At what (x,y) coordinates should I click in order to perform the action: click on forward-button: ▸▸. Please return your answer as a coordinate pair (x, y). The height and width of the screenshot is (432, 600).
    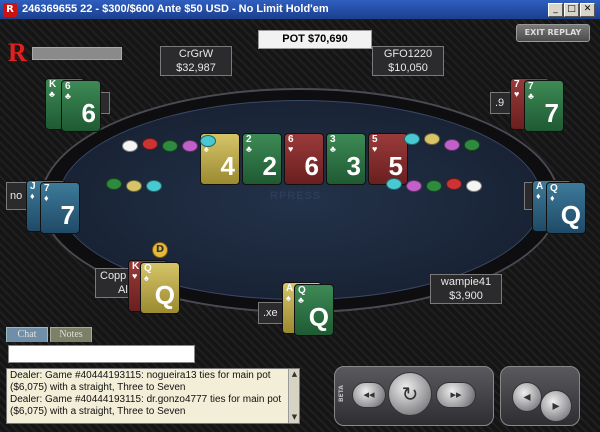
    Looking at the image, I should click on (456, 395).